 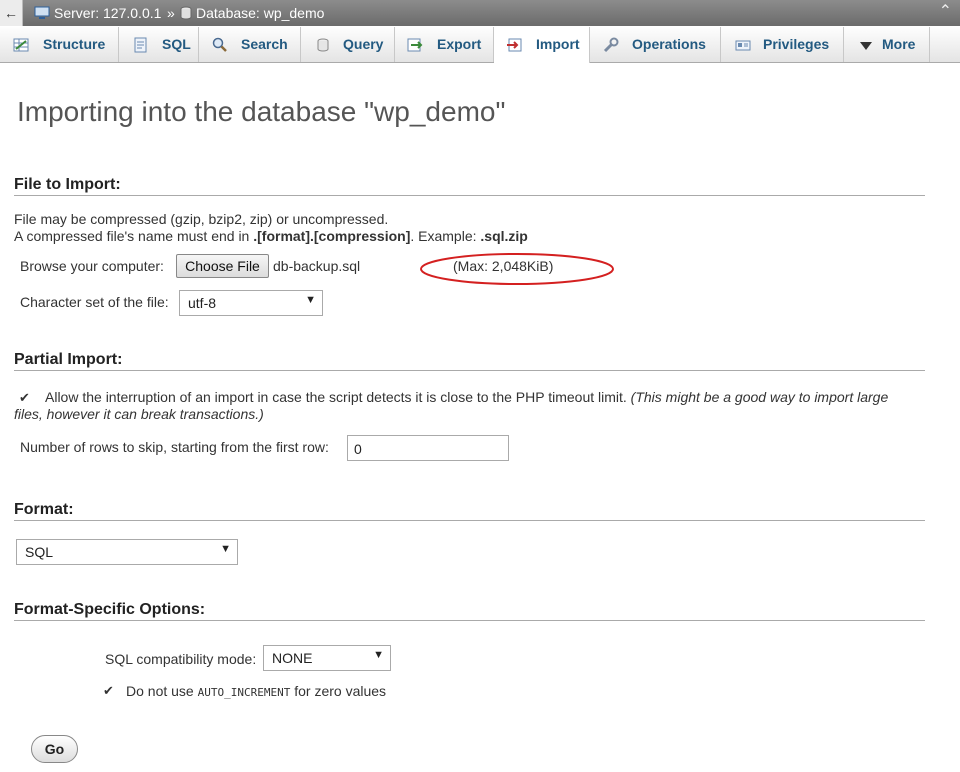 I want to click on compression-example-pre: A compressed file's name must end in, so click(x=134, y=236).